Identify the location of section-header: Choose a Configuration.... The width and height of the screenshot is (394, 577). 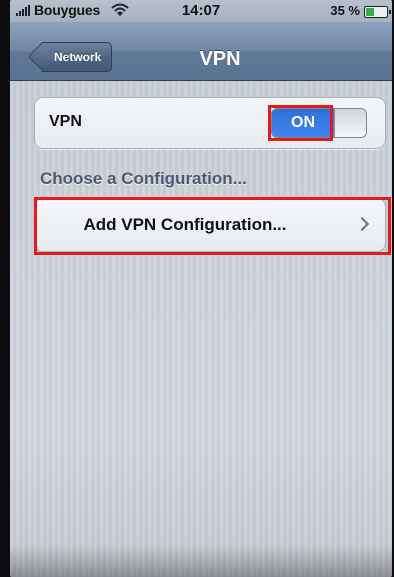
(143, 178).